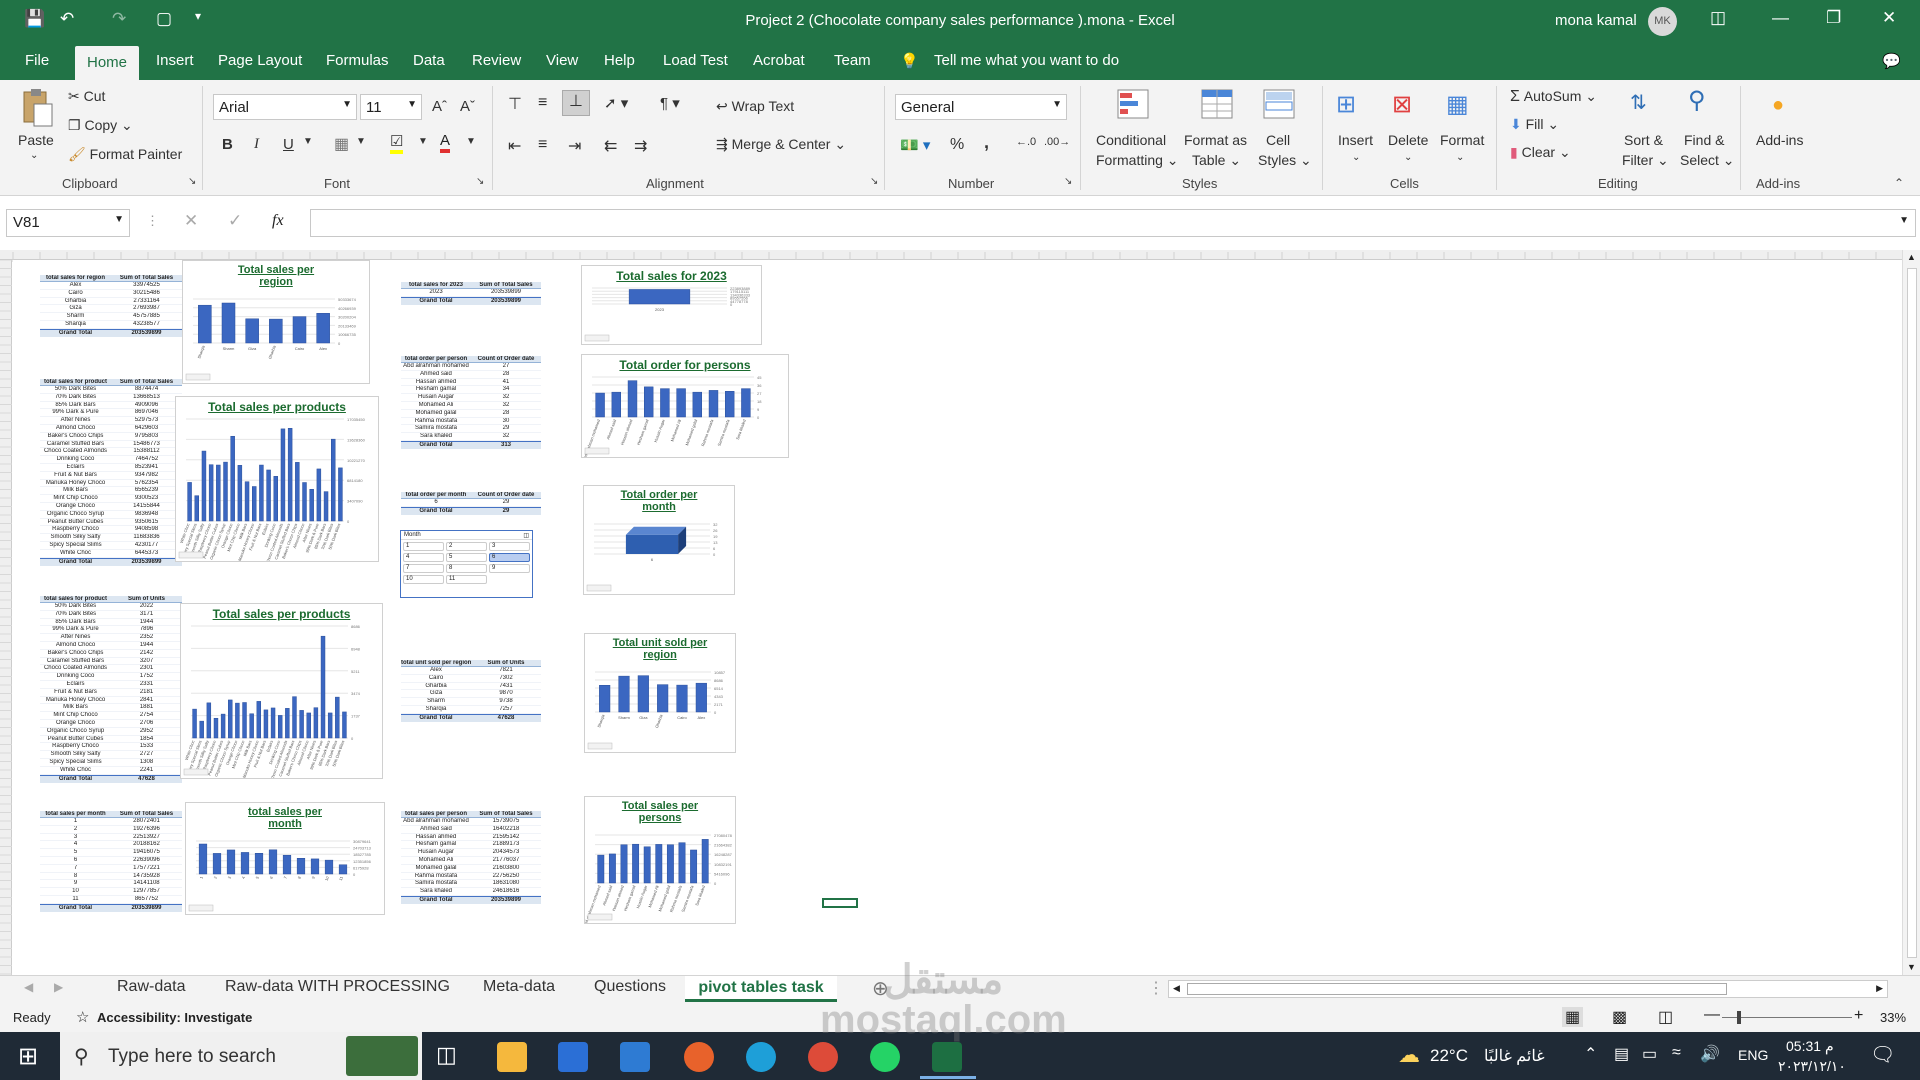 This screenshot has height=1080, width=1920. What do you see at coordinates (146, 301) in the screenshot?
I see `pivot-cell: 27331164` at bounding box center [146, 301].